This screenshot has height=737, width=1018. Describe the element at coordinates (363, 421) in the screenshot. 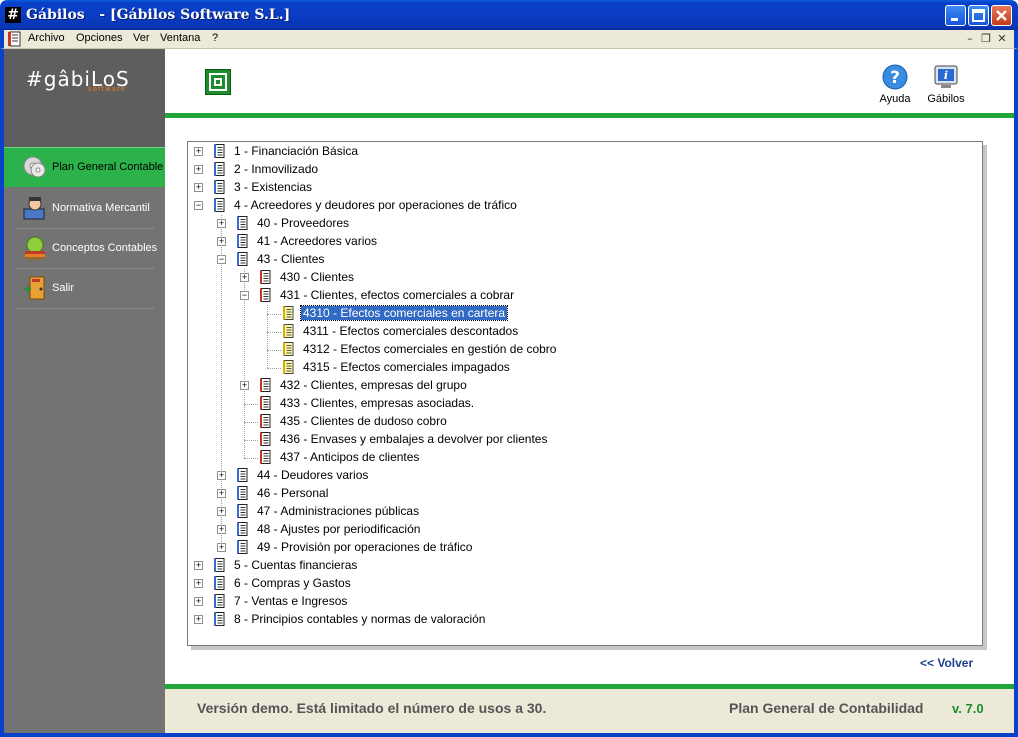

I see `tree-node-label: 435 - Clientes de dudoso cobro` at that location.